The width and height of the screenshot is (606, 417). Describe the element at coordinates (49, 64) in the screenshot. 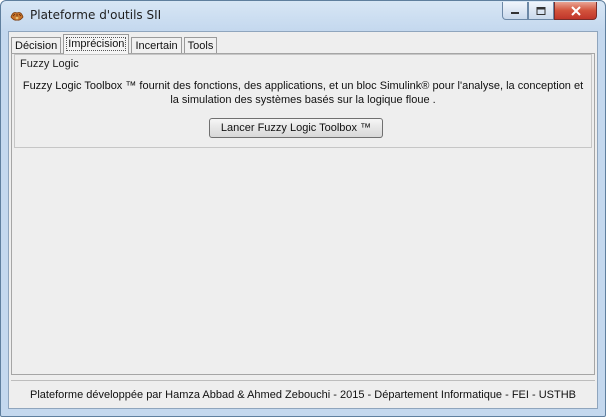

I see `group-title: Fuzzy Logic` at that location.